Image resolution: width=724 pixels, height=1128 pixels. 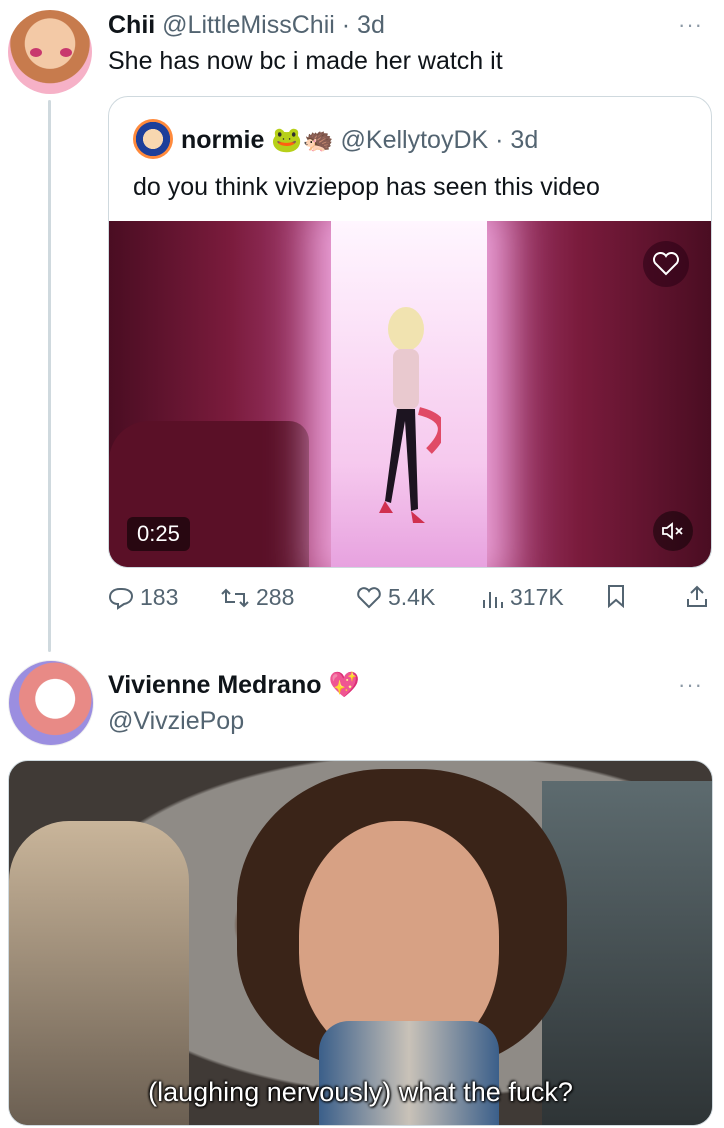 I want to click on like-count: 5.4K, so click(x=412, y=597).